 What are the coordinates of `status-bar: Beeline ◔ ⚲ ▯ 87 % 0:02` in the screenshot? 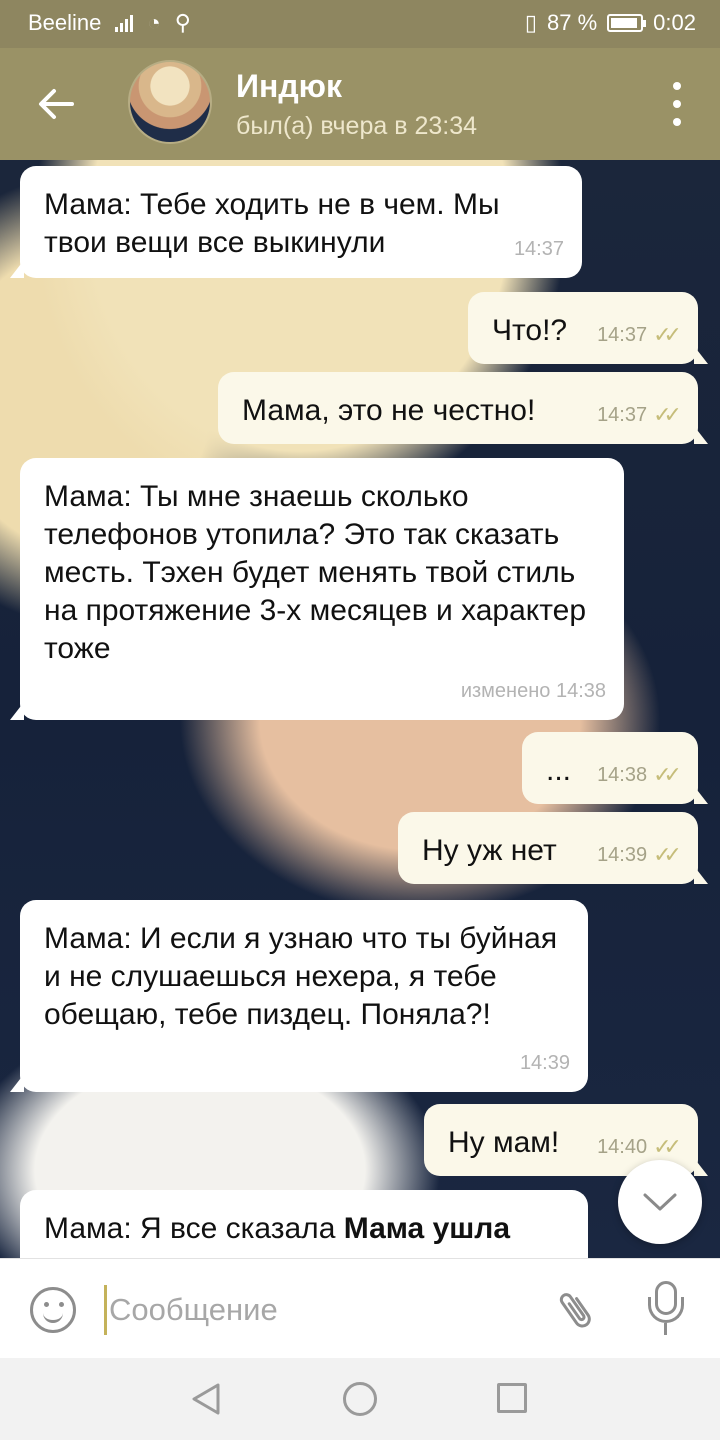 It's located at (360, 24).